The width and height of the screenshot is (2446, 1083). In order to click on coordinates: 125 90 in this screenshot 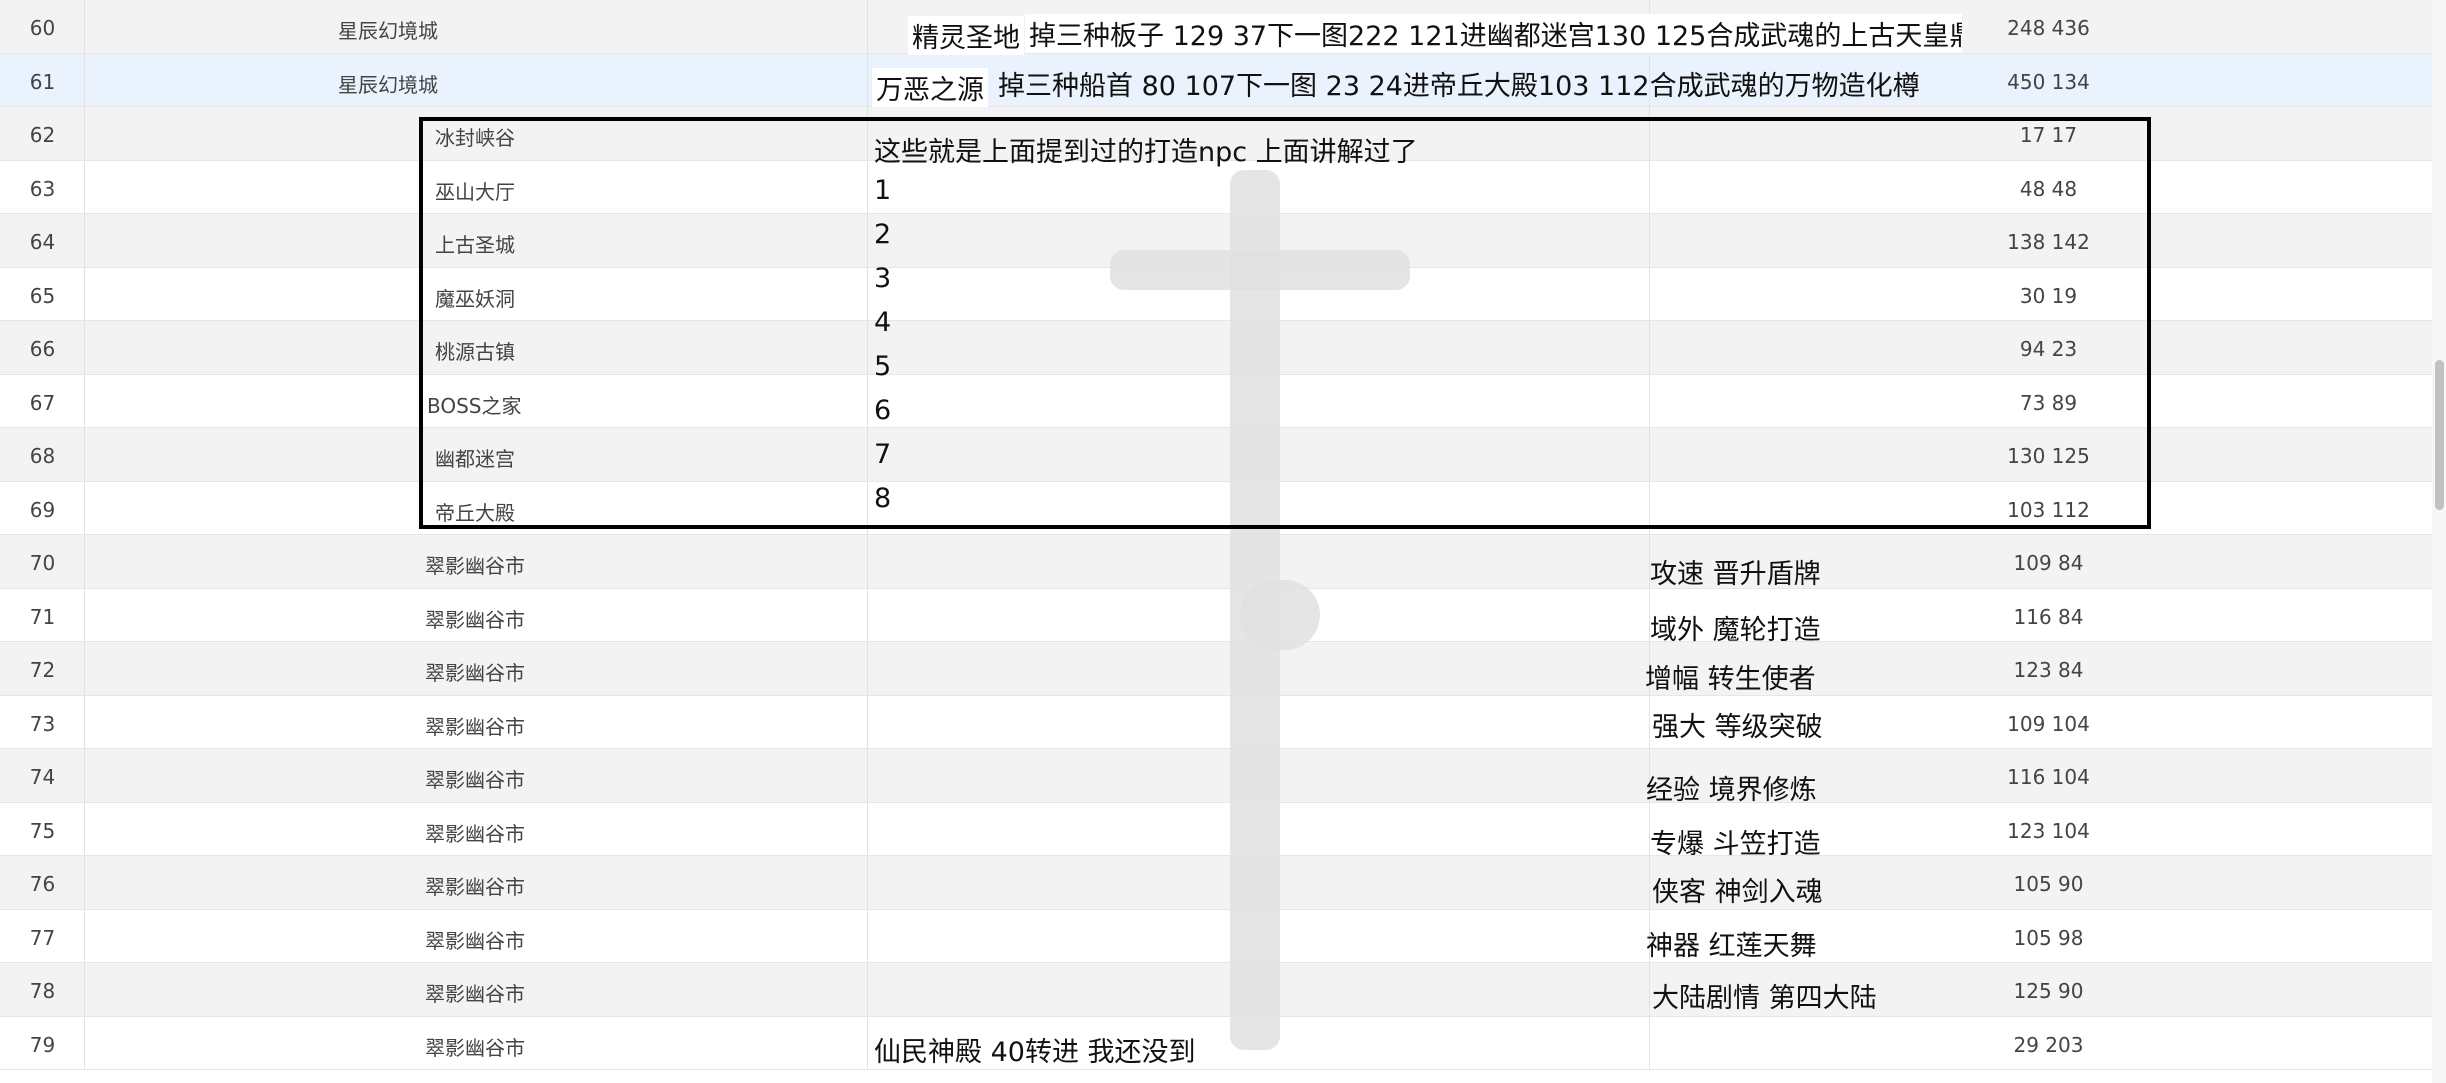, I will do `click(2048, 991)`.